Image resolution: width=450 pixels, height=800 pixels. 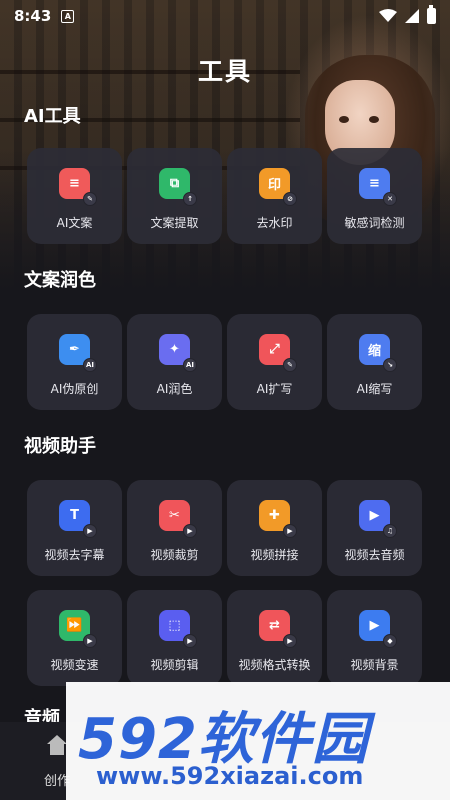 I want to click on doc-extract-icon: ⧉ ↑, so click(x=178, y=187).